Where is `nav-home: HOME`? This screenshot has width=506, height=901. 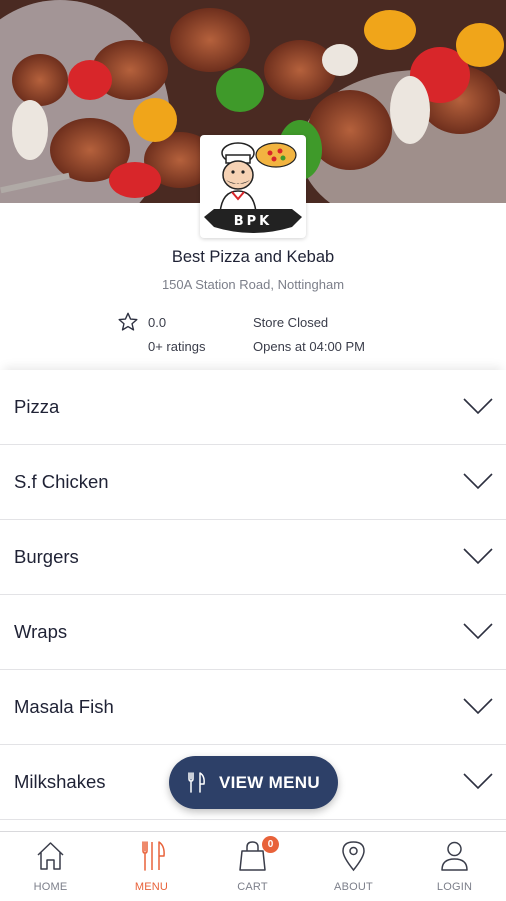
nav-home: HOME is located at coordinates (50, 866).